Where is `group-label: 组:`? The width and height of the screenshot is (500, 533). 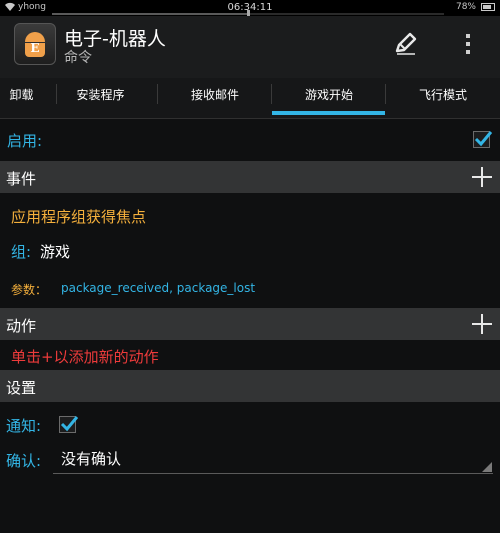 group-label: 组: is located at coordinates (21, 252).